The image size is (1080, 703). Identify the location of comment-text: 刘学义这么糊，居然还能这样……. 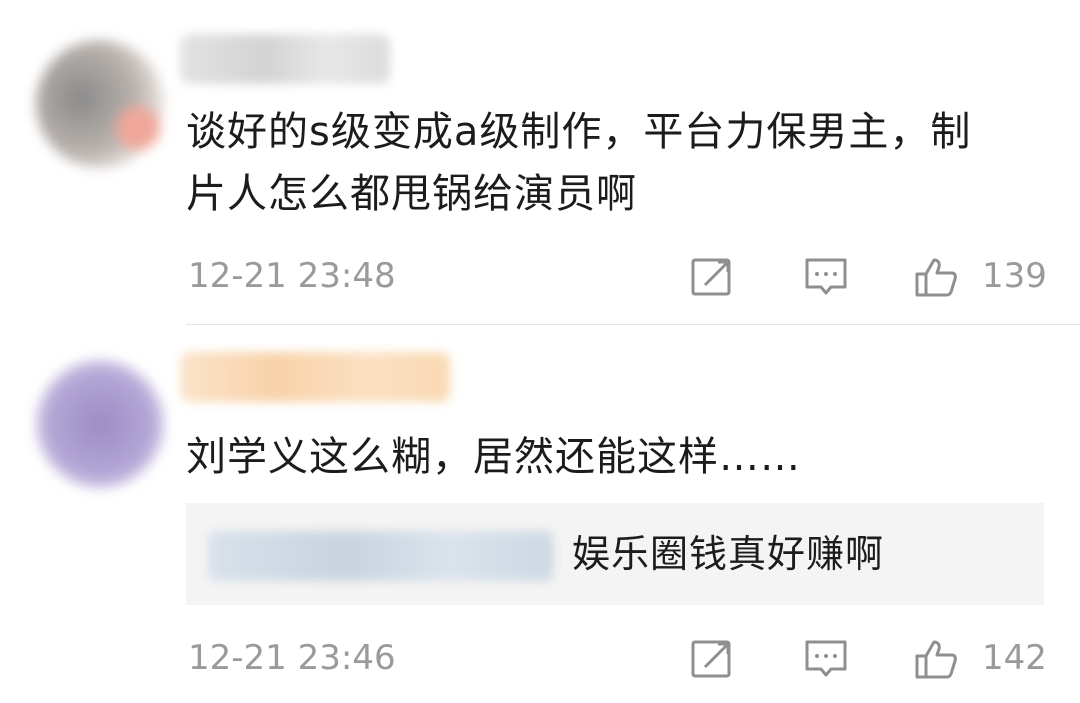
(621, 457).